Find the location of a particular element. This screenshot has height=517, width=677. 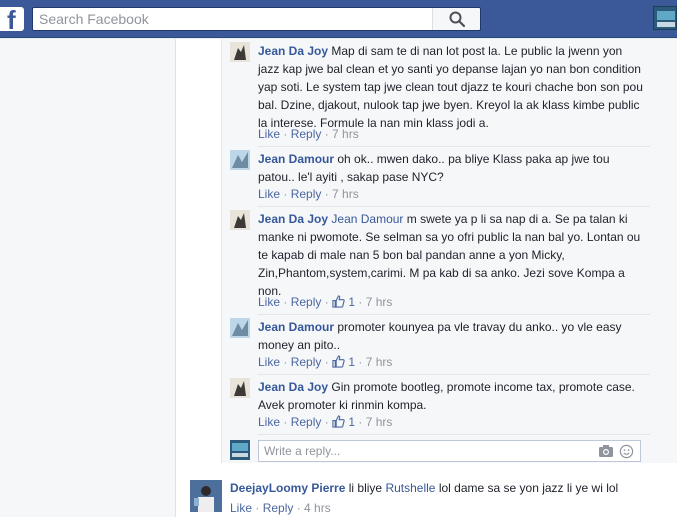

comment-message-end: lol dame sa se yon jazz li ye wi lol is located at coordinates (528, 488).